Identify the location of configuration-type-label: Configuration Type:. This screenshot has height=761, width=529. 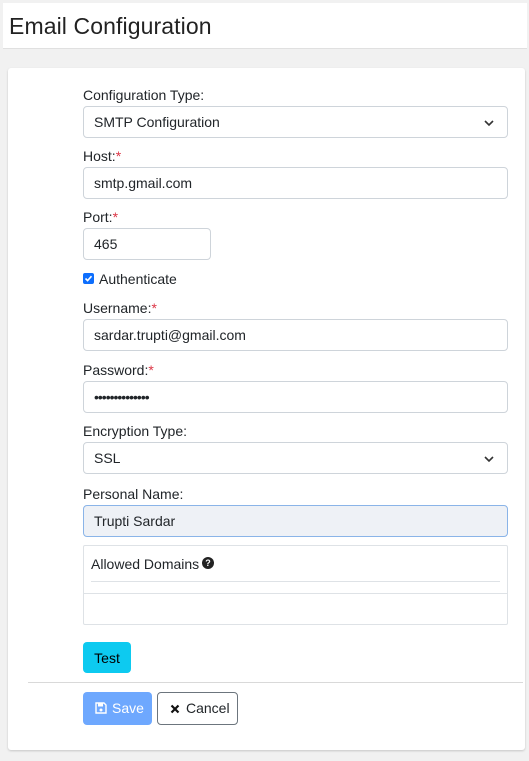
(144, 95).